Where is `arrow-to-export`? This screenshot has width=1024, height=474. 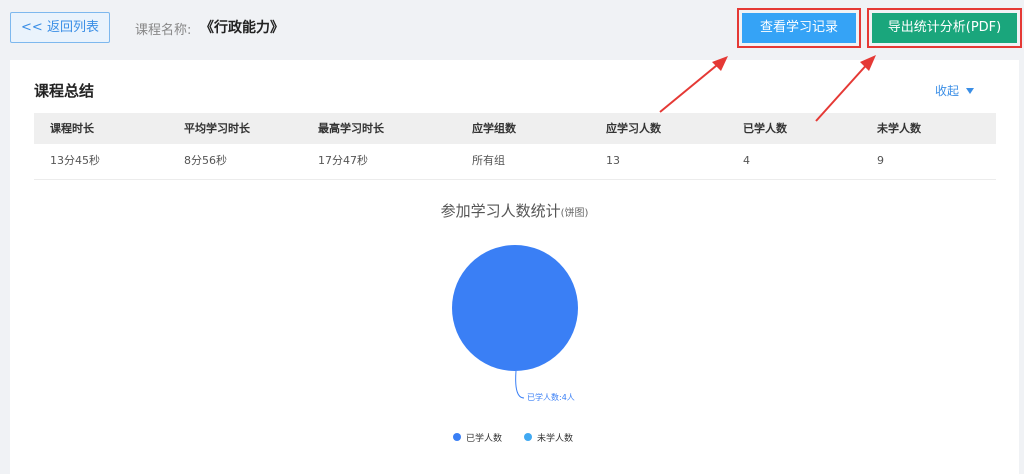 arrow-to-export is located at coordinates (843, 91).